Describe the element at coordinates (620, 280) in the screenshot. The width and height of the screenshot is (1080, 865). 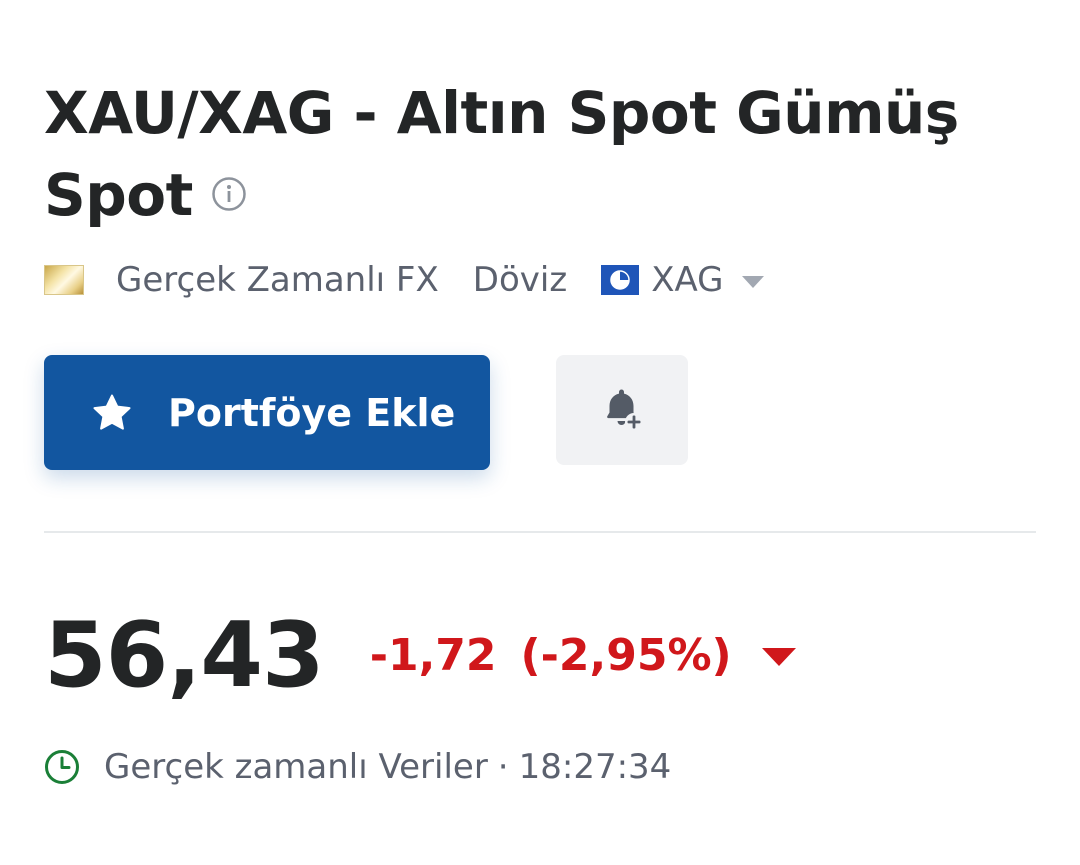
I see `currency-flag-icon` at that location.